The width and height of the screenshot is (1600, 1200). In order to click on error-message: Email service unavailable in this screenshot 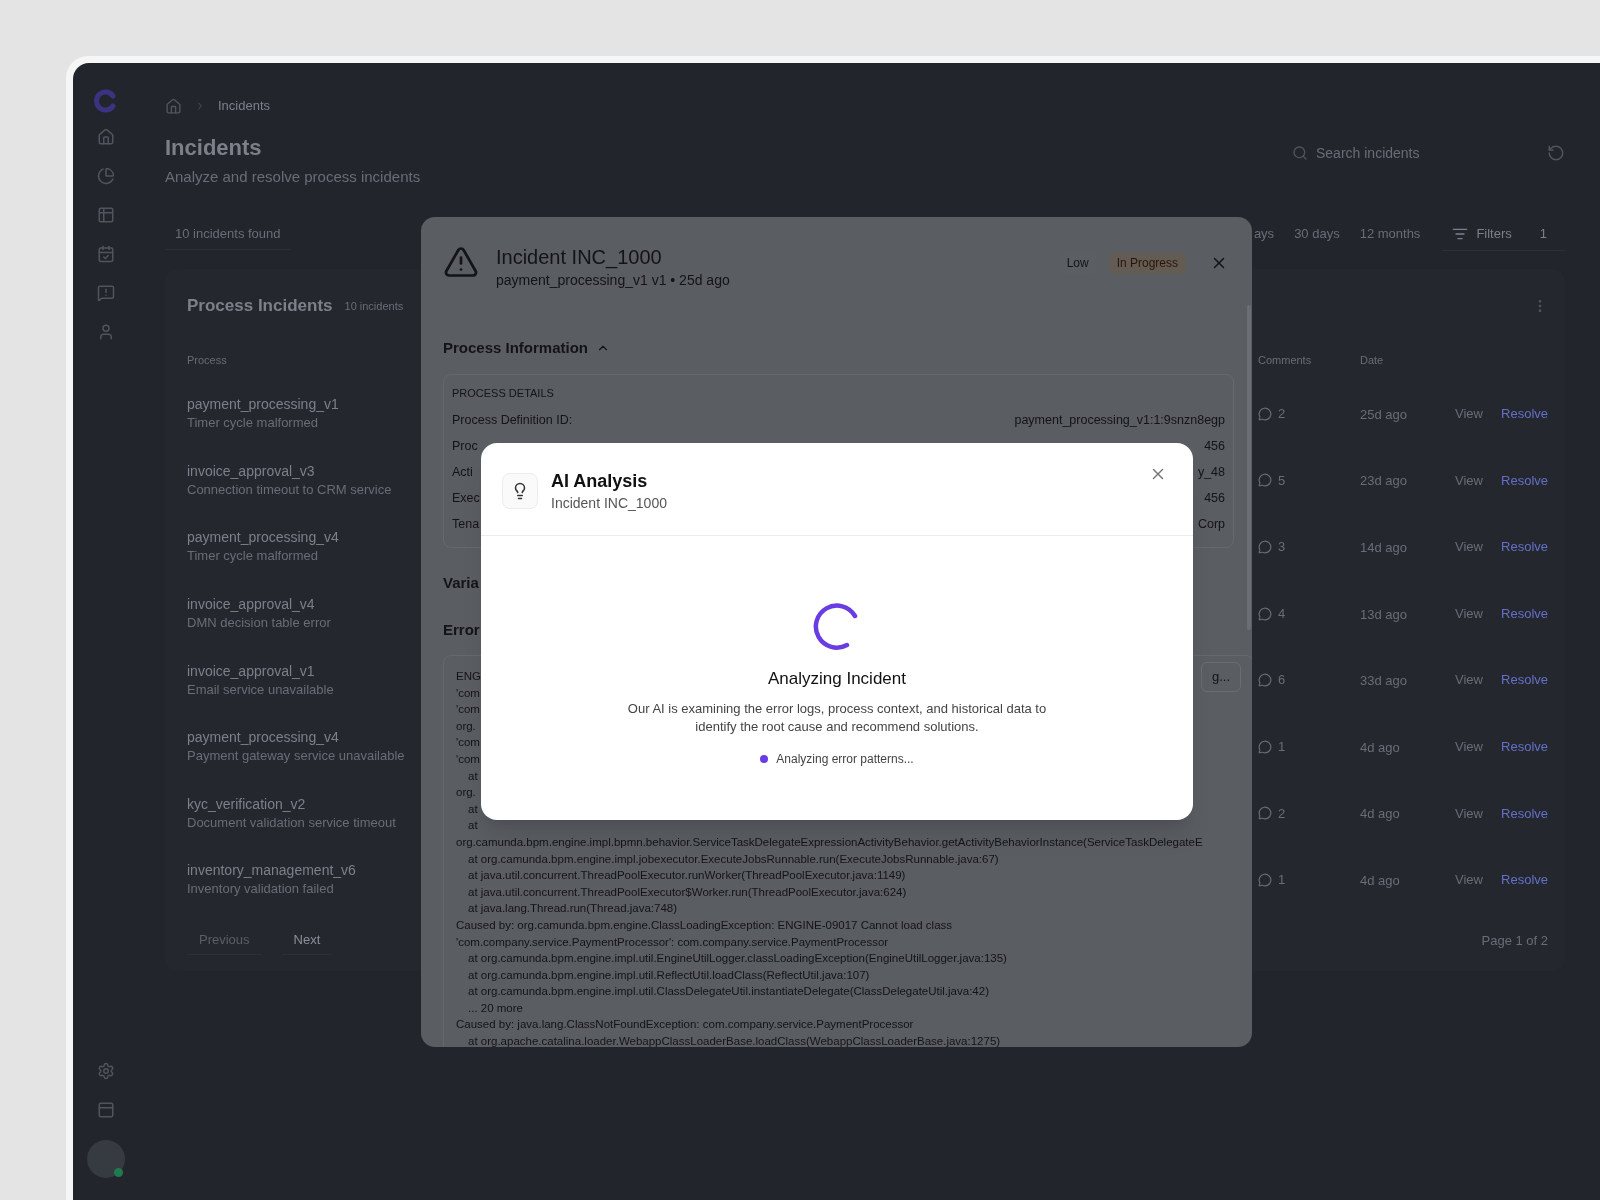, I will do `click(260, 689)`.